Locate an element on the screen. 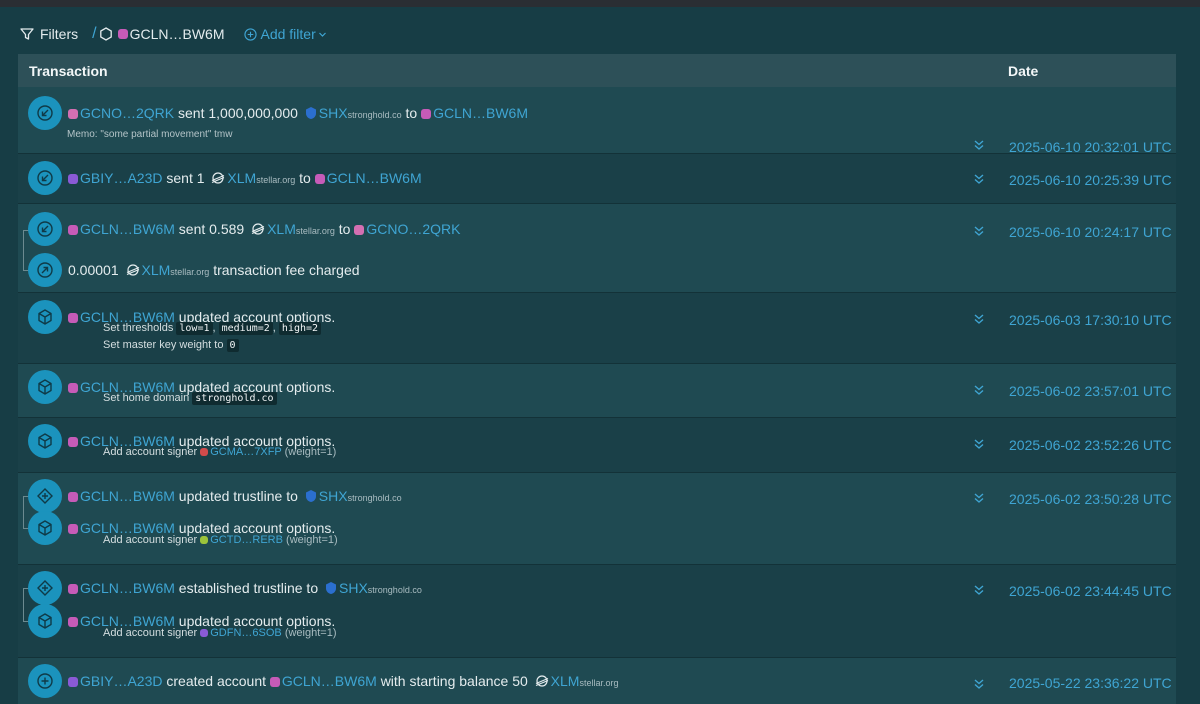 This screenshot has height=704, width=1200. transaction-date: 2025-06-02 23:57:01 UTC is located at coordinates (1090, 391).